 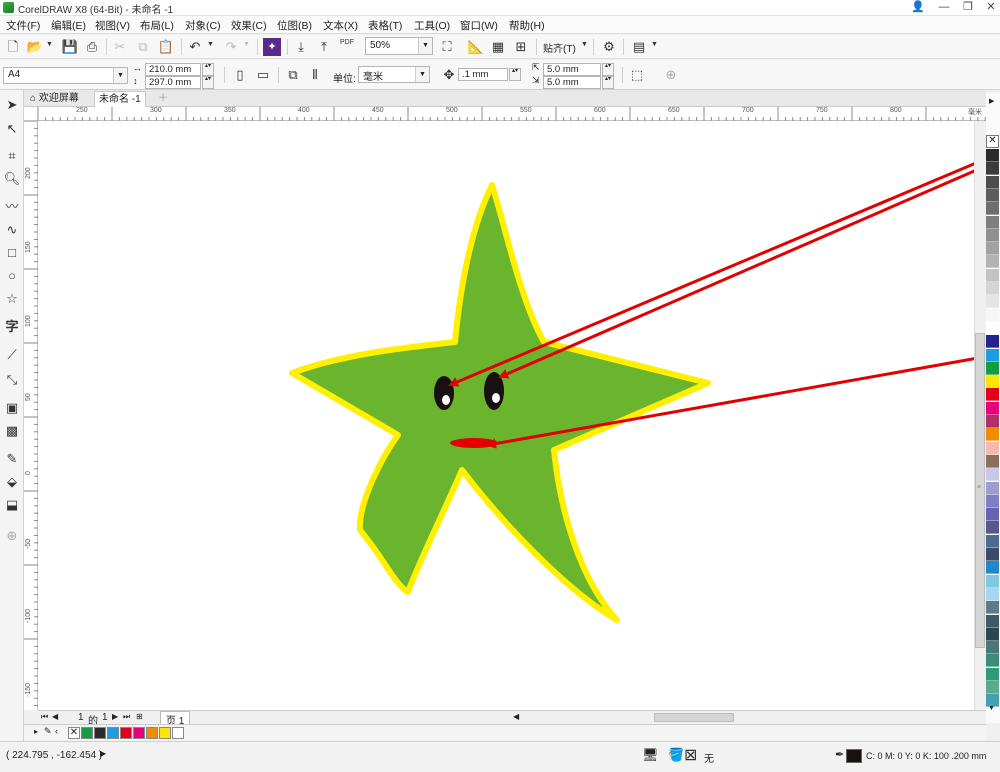 What do you see at coordinates (12, 459) in the screenshot?
I see `eyedropper-tool-icon: ✎` at bounding box center [12, 459].